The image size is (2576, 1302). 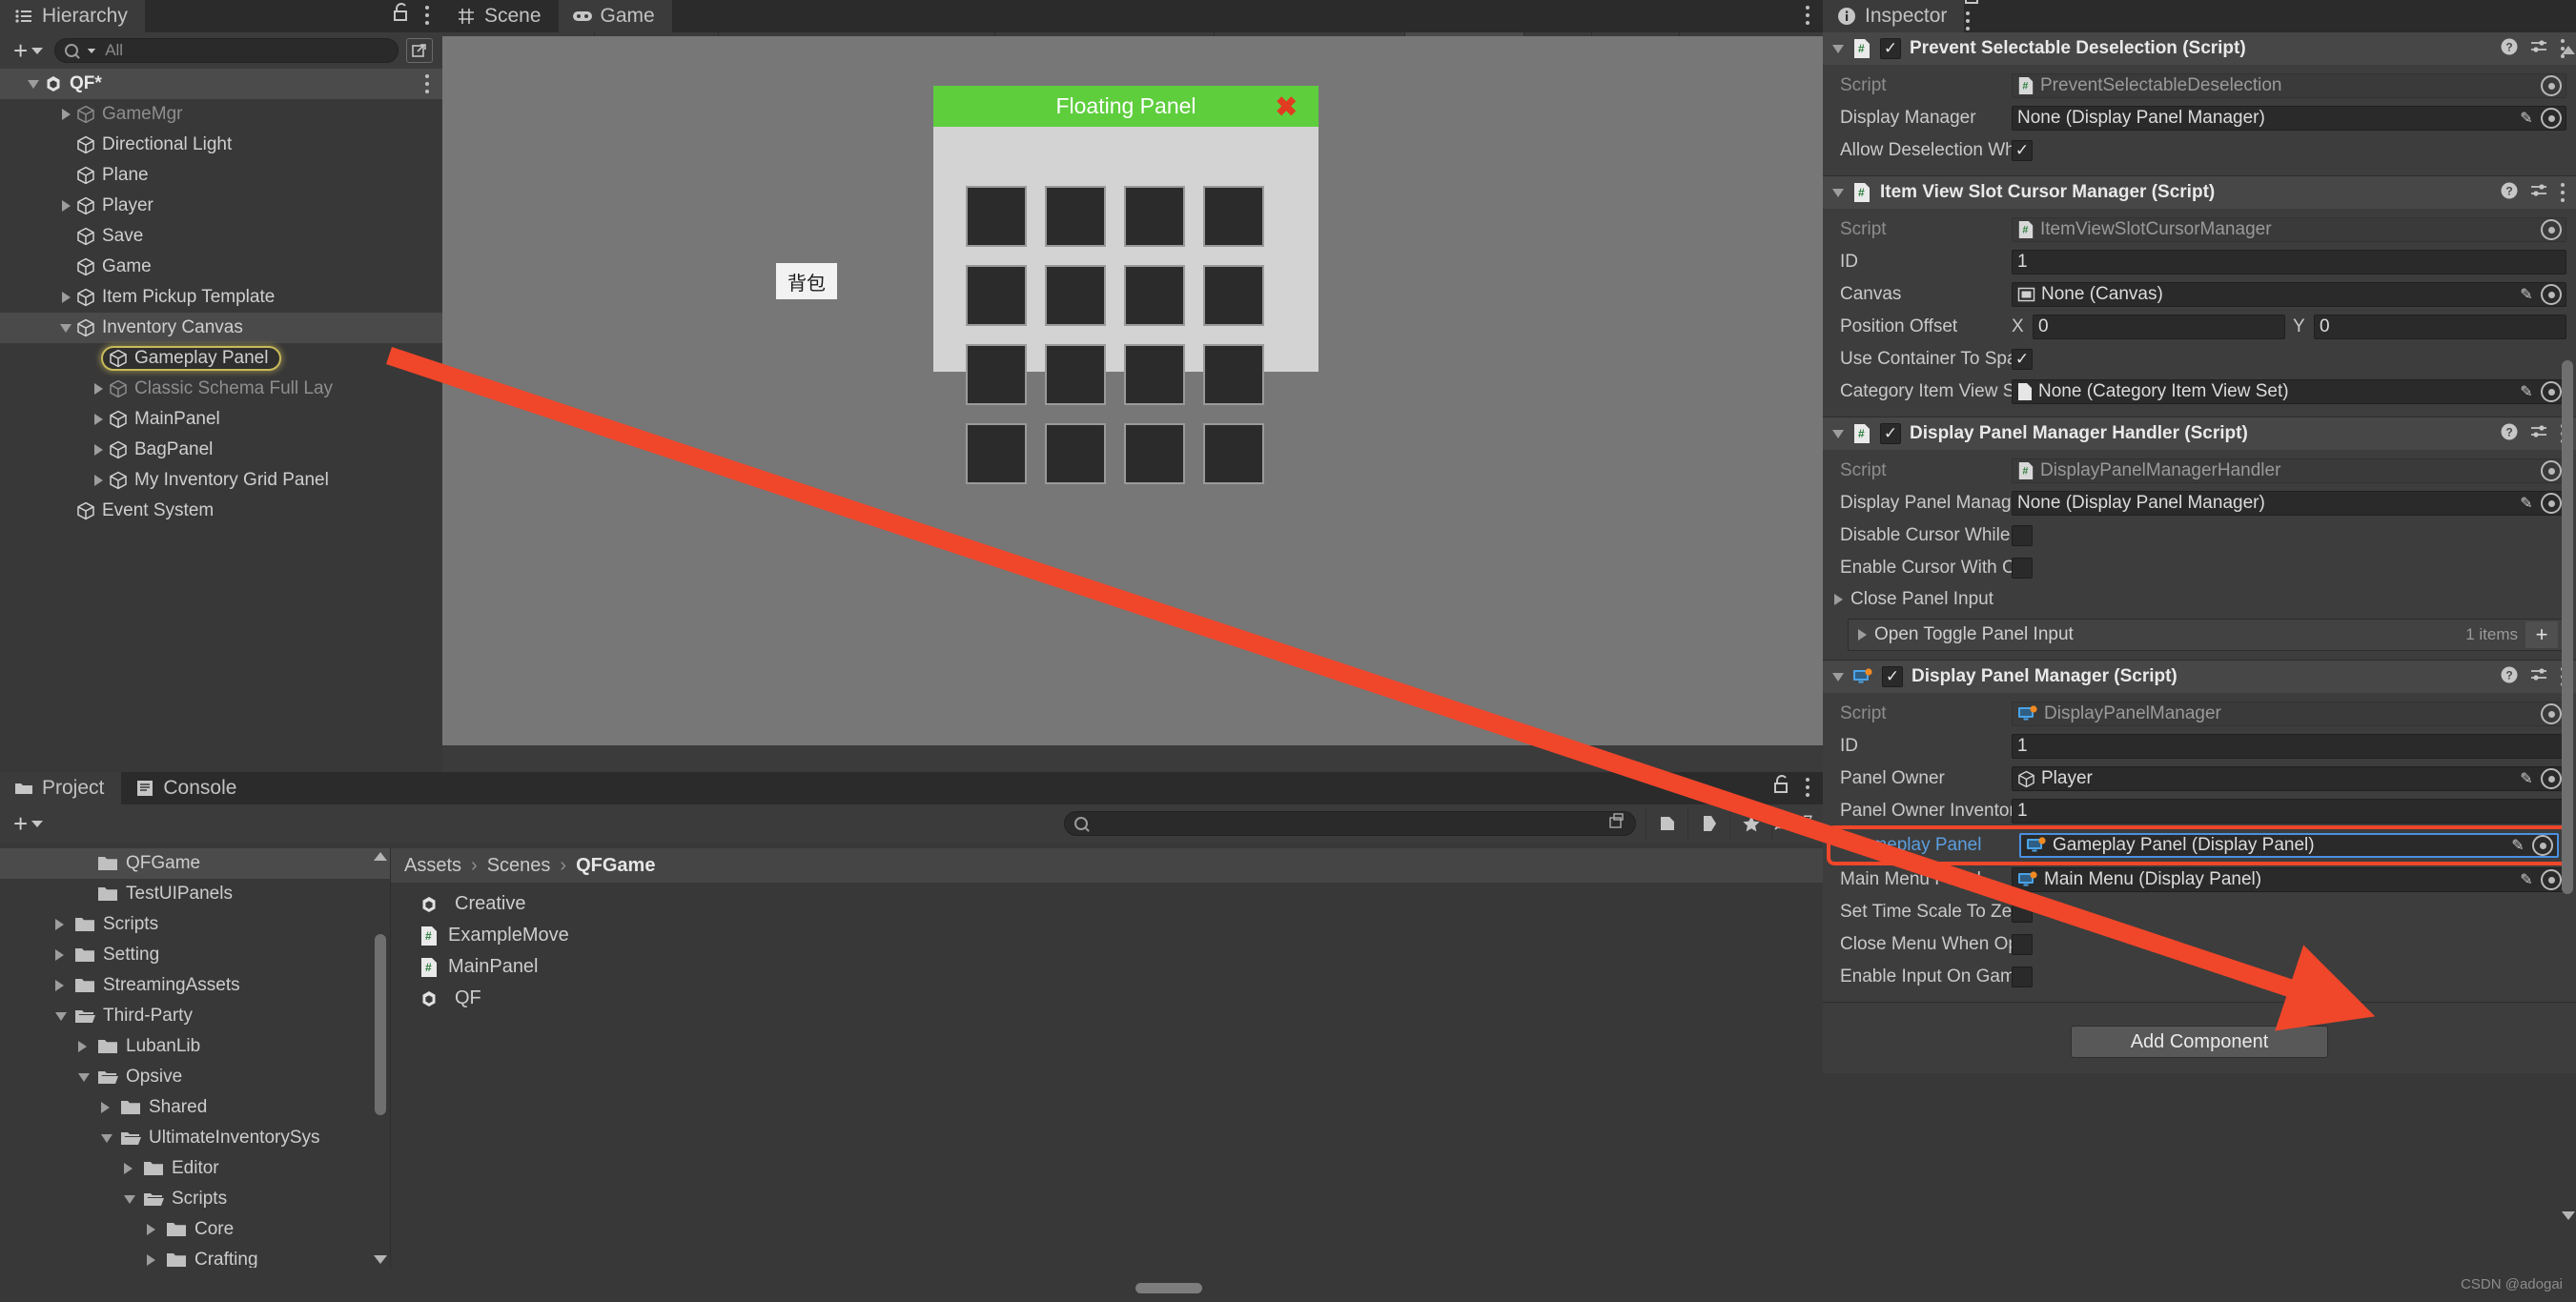 What do you see at coordinates (195, 1016) in the screenshot?
I see `project-folder-item: Third-Party` at bounding box center [195, 1016].